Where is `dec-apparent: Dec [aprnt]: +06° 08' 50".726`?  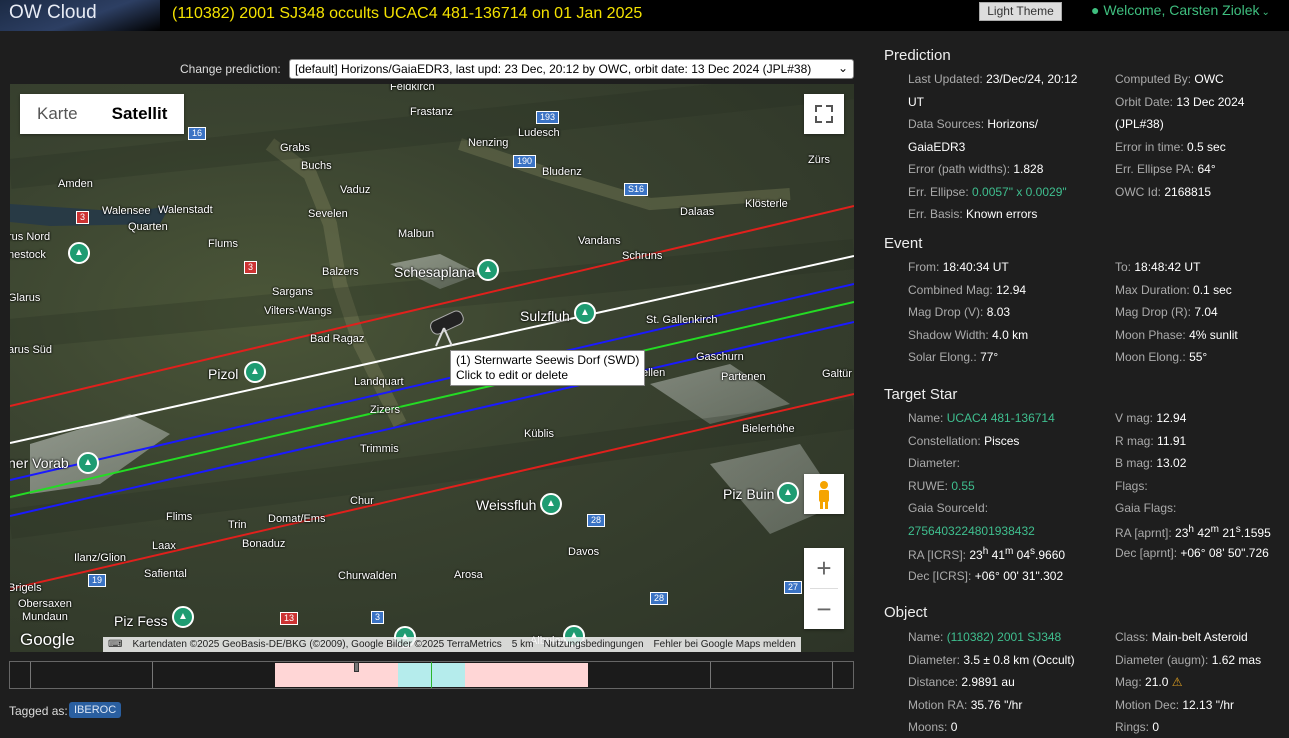
dec-apparent: Dec [aprnt]: +06° 08' 50".726 is located at coordinates (1192, 553).